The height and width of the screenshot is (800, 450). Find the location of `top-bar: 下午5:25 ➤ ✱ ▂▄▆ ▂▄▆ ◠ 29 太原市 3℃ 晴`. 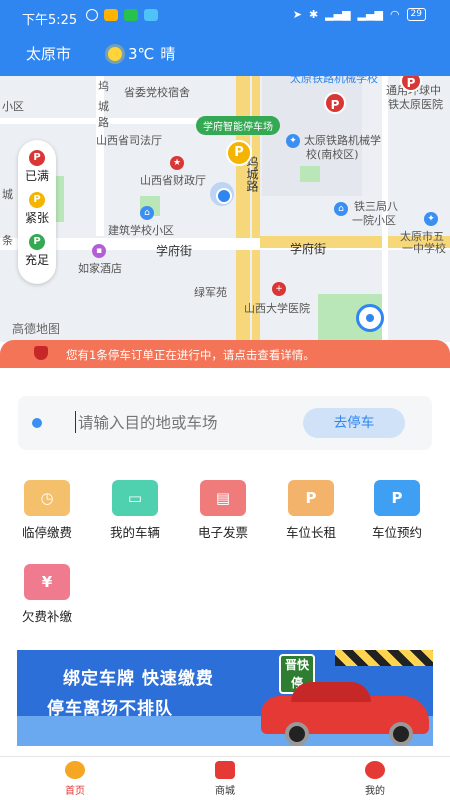

top-bar: 下午5:25 ➤ ✱ ▂▄▆ ▂▄▆ ◠ 29 太原市 3℃ 晴 is located at coordinates (225, 38).